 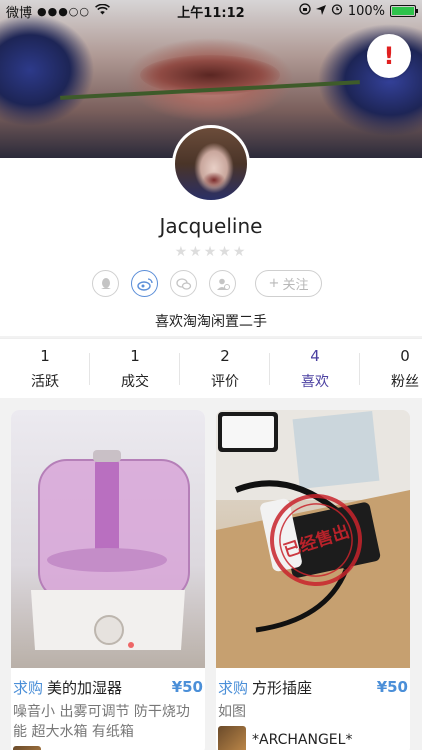 What do you see at coordinates (183, 283) in the screenshot?
I see `wechat-icon` at bounding box center [183, 283].